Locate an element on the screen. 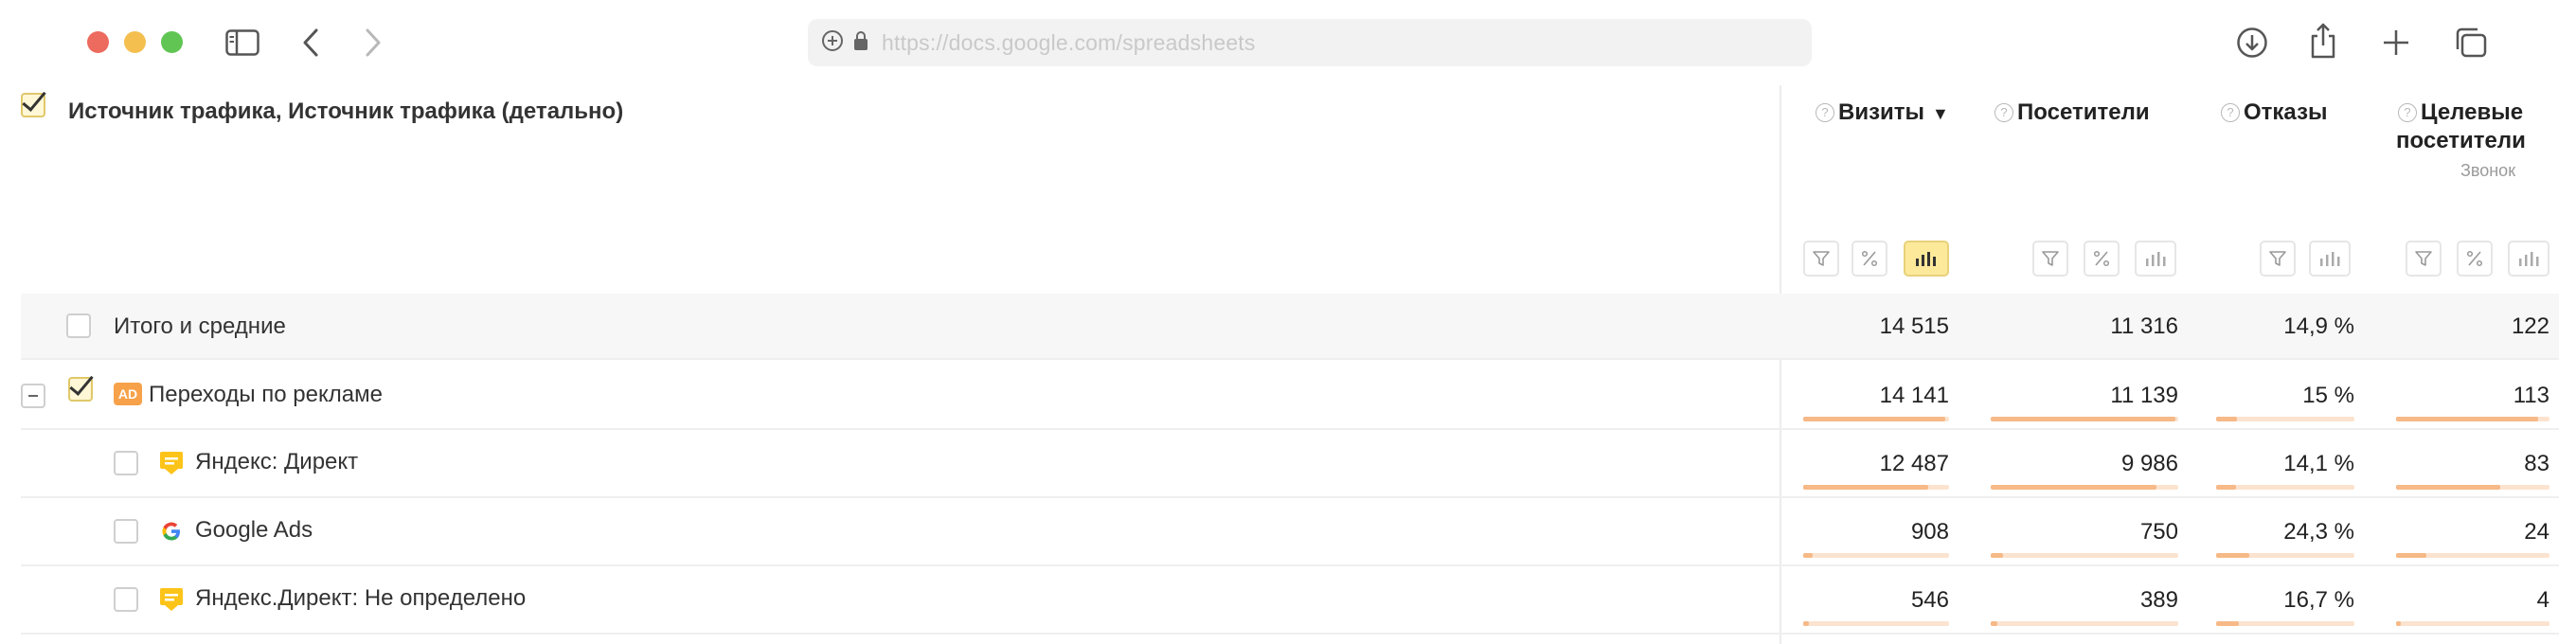 The image size is (2576, 644). row-label: Переходы по рекламе is located at coordinates (266, 395).